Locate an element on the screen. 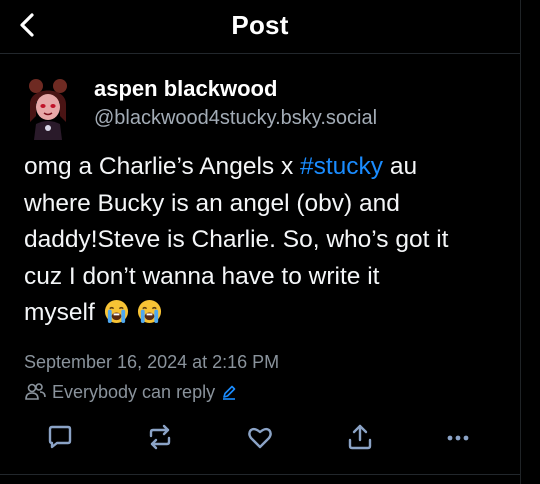  repost-icon is located at coordinates (160, 437).